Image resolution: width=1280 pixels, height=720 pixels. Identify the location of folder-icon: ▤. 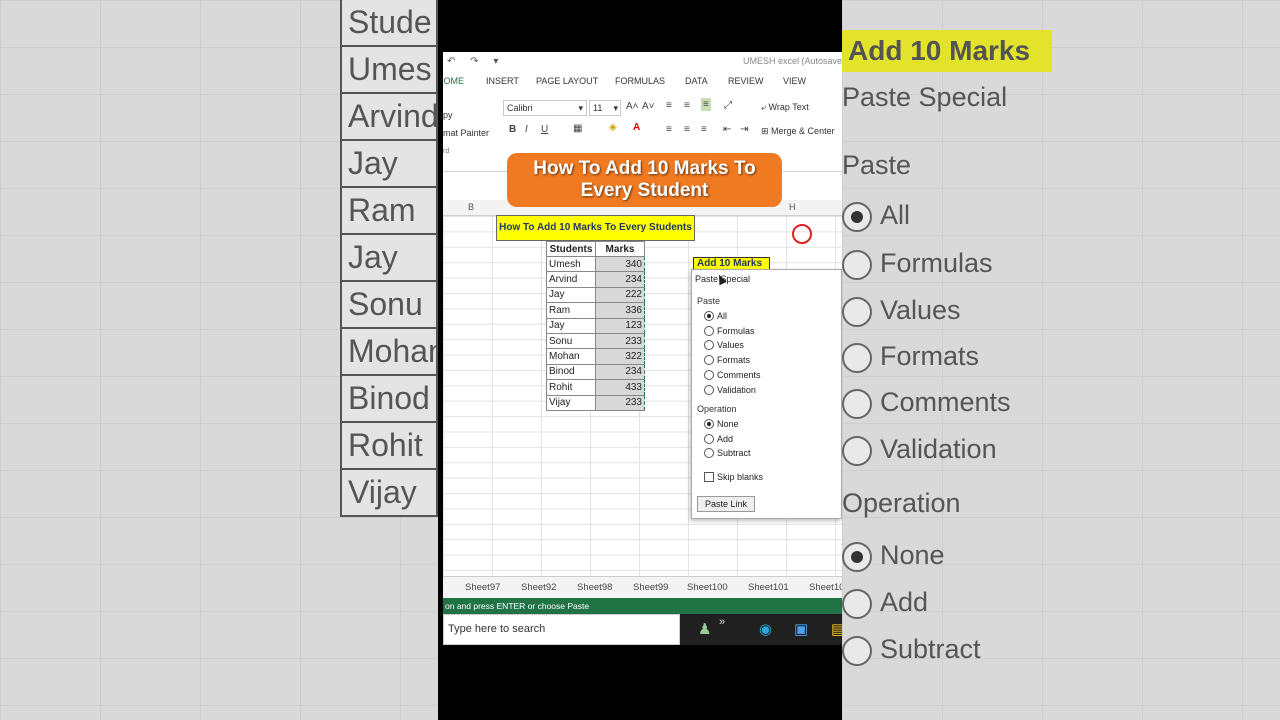
(836, 629).